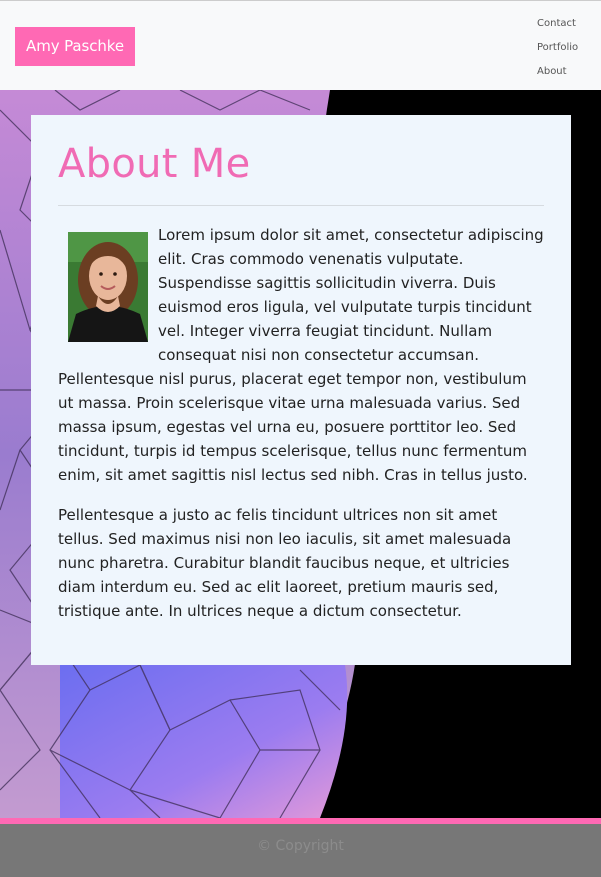  I want to click on photo-spacer, so click(108, 295).